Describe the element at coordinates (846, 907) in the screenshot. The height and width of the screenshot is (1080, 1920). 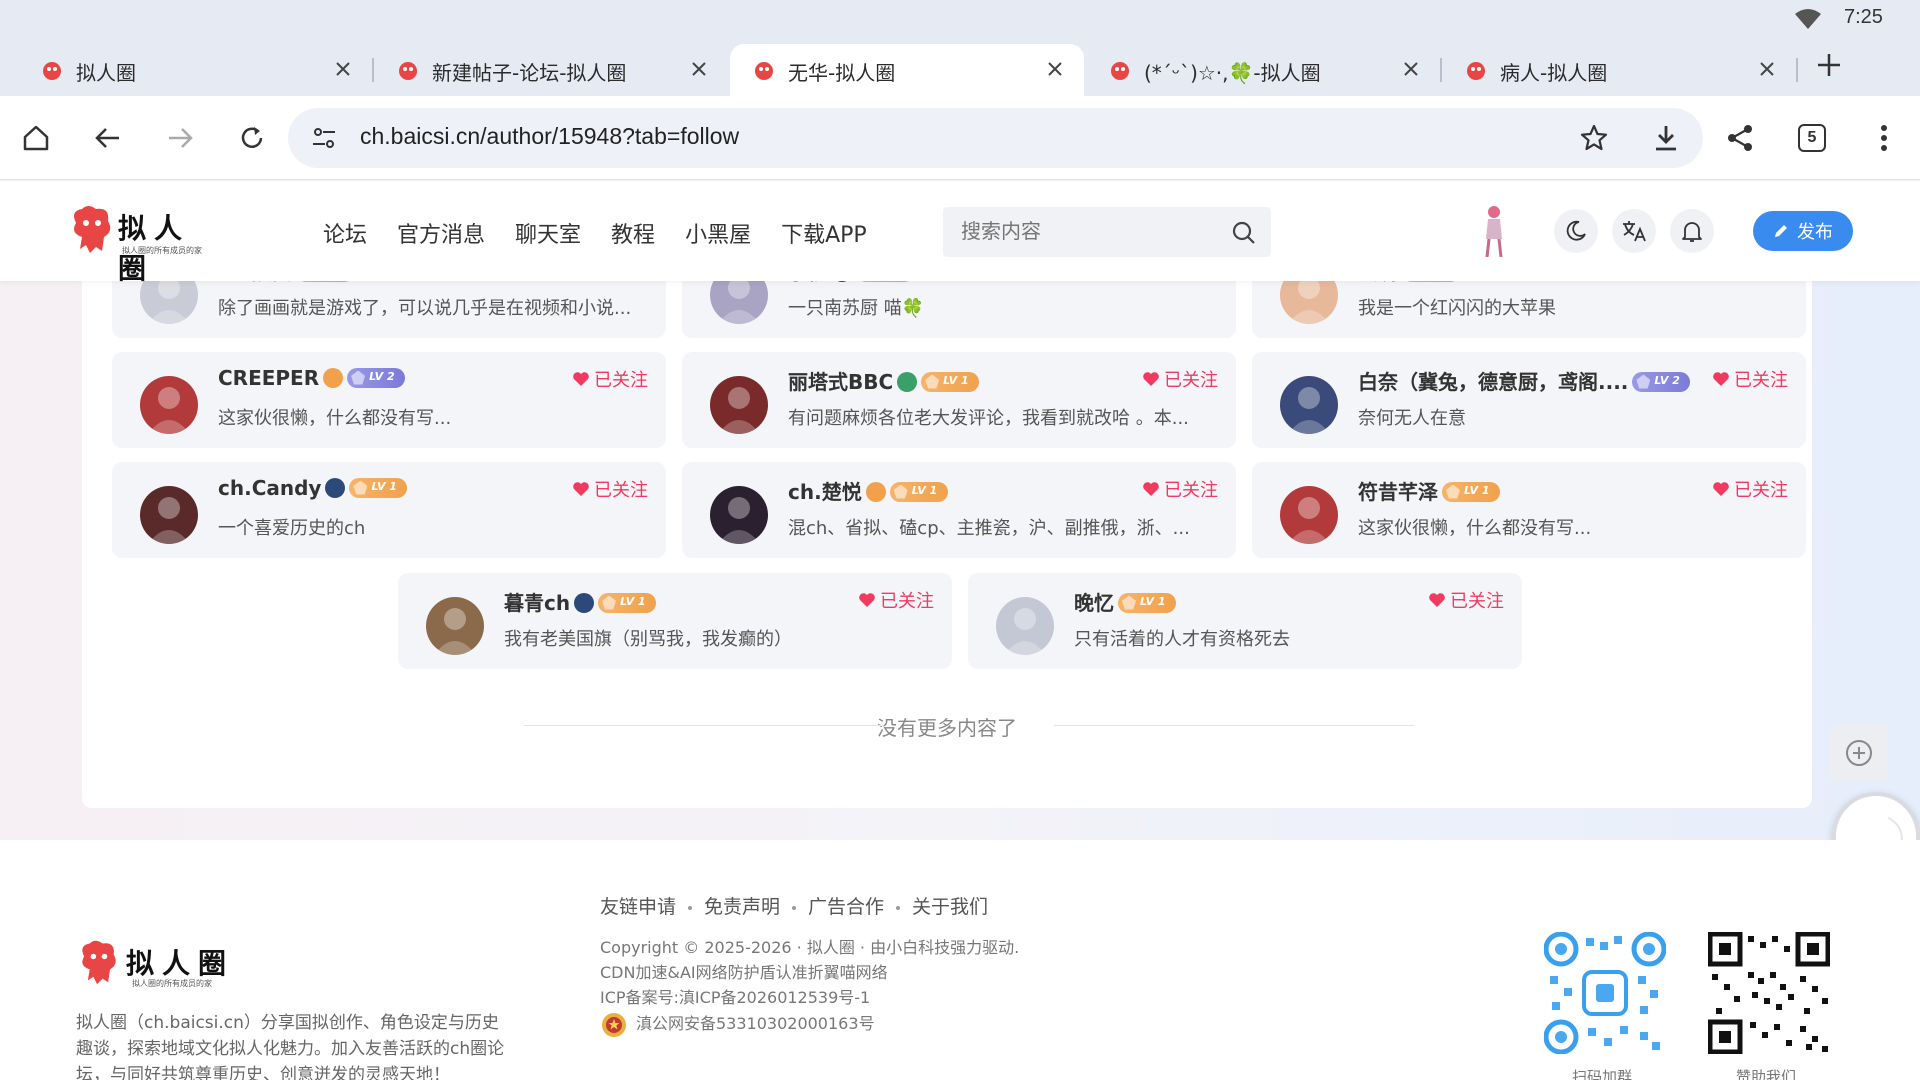
I see `footer-link-ads: 广告合作` at that location.